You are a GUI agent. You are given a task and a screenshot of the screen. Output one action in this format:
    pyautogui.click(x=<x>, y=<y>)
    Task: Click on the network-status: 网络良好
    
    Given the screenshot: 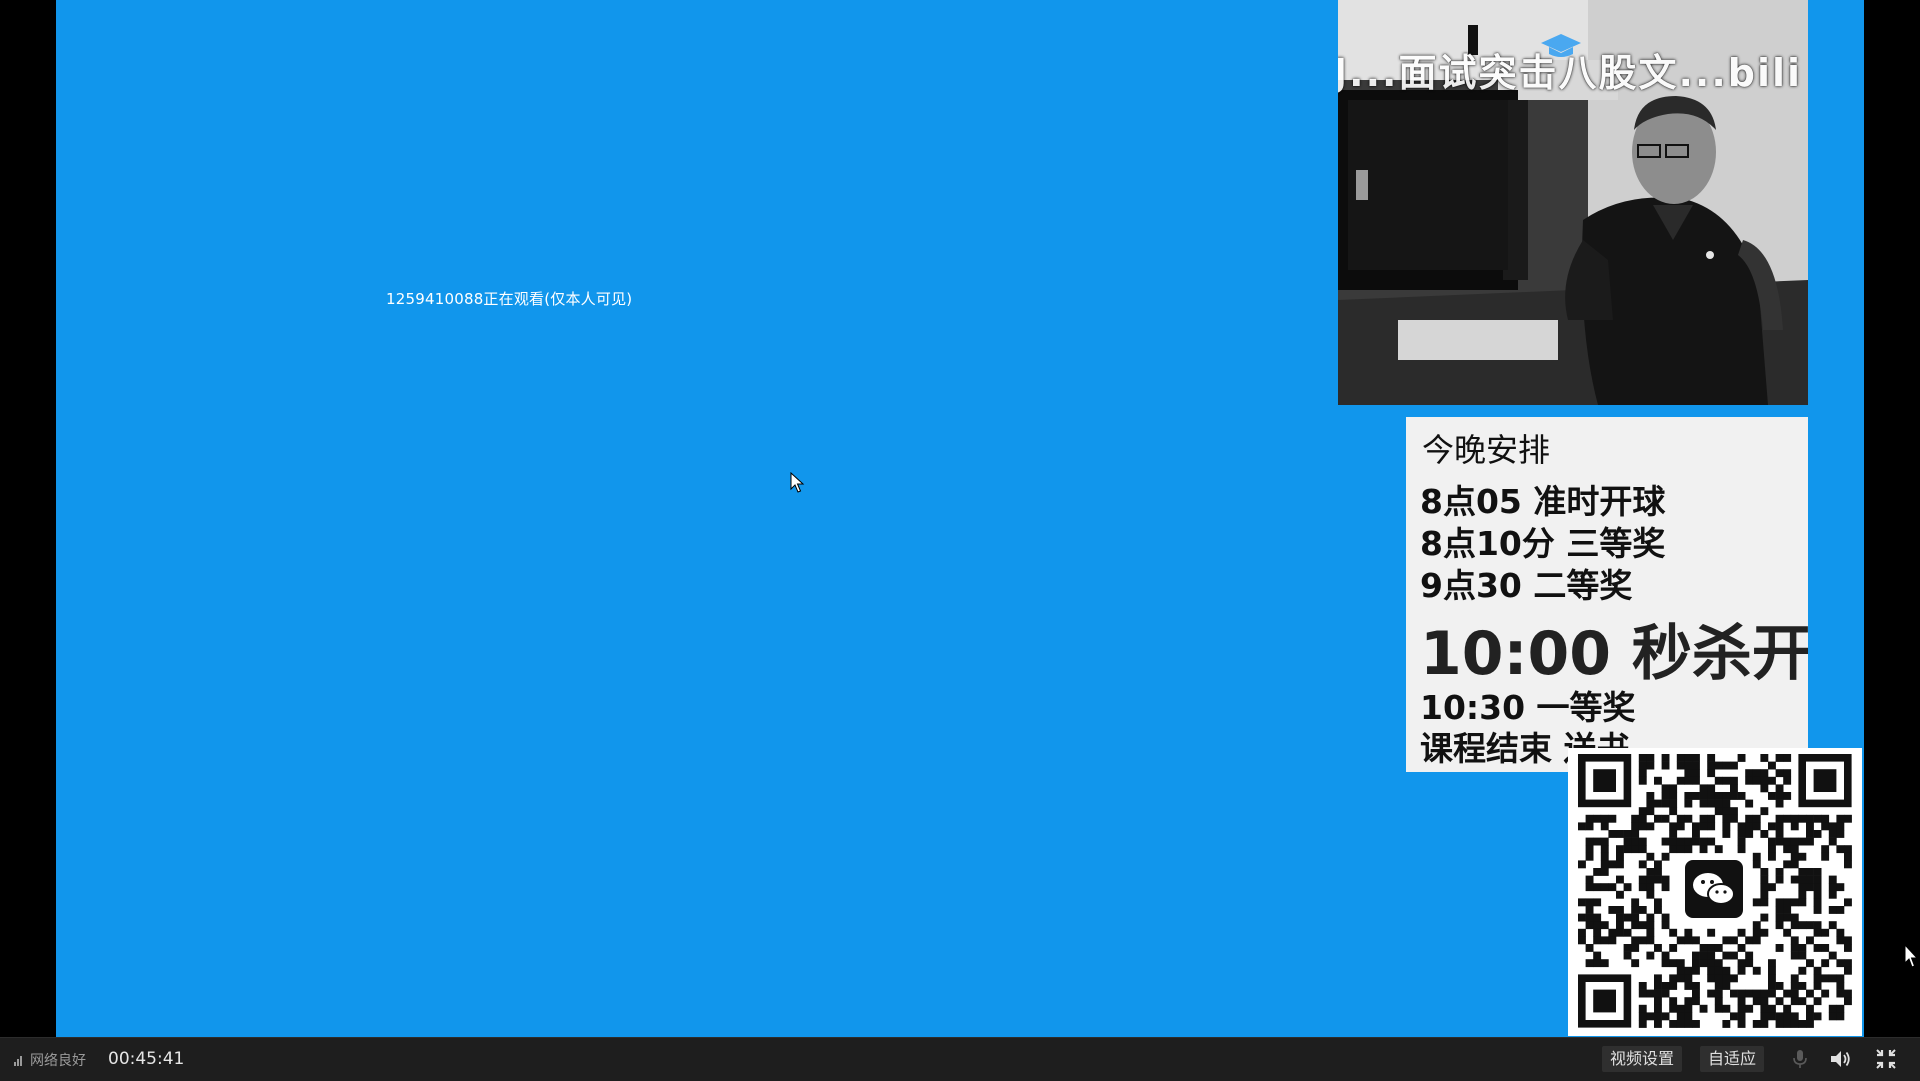 What is the action you would take?
    pyautogui.click(x=50, y=1060)
    